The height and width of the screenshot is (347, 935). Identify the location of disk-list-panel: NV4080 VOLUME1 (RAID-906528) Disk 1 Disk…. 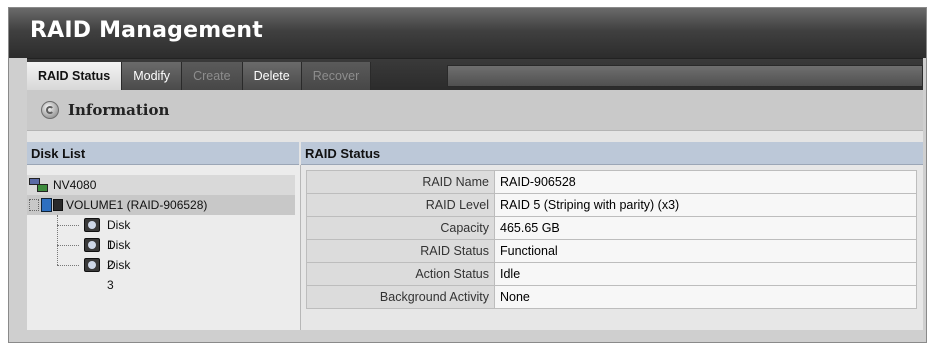
(164, 247).